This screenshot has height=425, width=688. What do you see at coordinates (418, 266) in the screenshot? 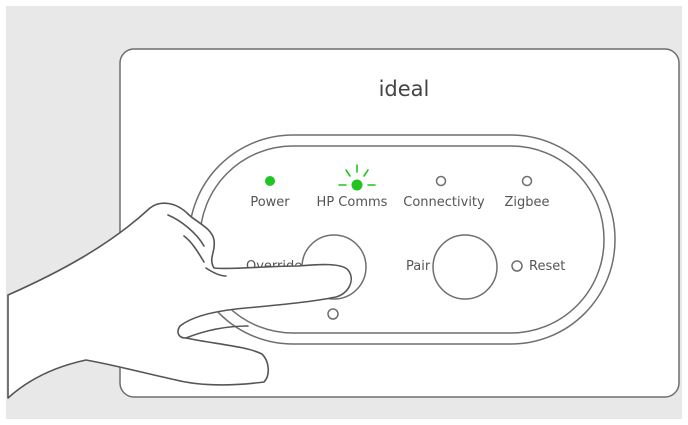
I see `pair-label: Pair` at bounding box center [418, 266].